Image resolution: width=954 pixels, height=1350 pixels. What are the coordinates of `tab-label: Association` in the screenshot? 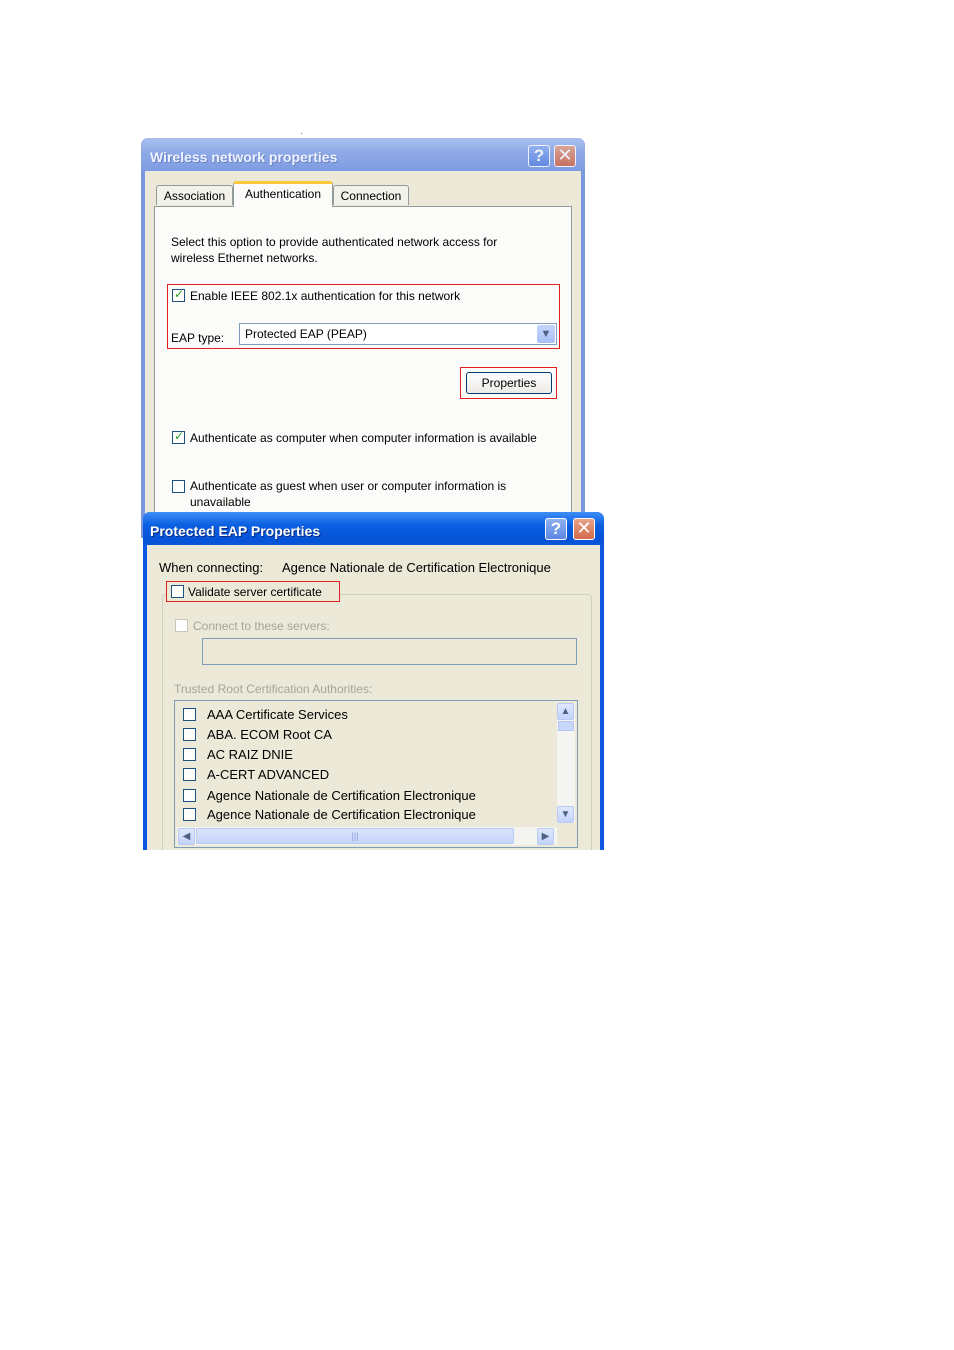 It's located at (194, 196).